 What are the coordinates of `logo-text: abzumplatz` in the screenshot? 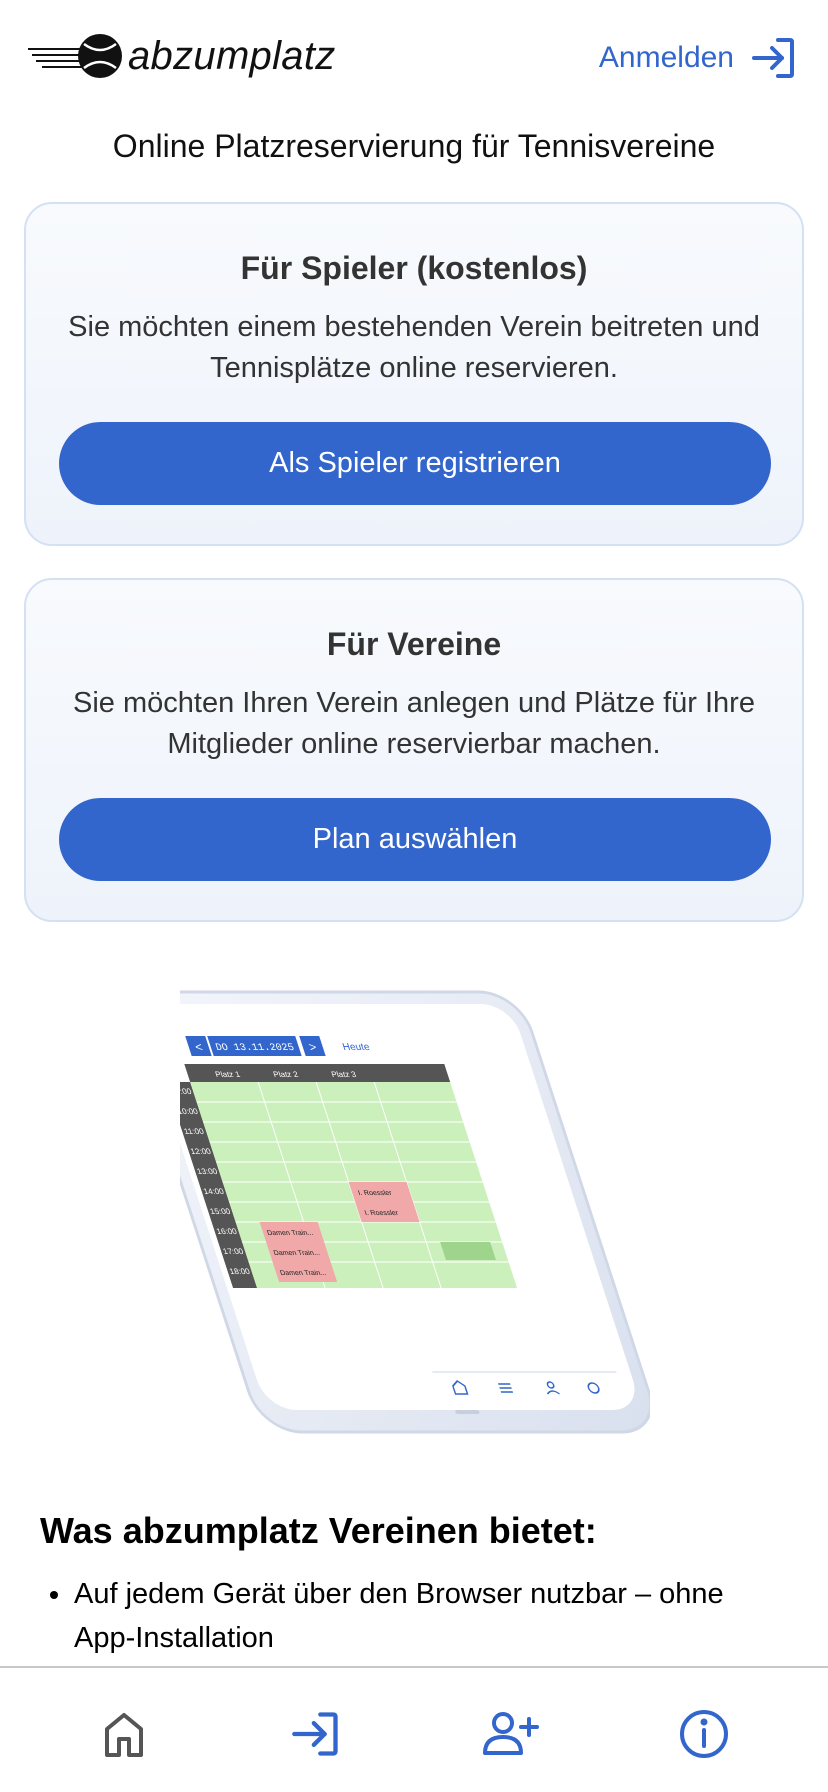 It's located at (232, 55).